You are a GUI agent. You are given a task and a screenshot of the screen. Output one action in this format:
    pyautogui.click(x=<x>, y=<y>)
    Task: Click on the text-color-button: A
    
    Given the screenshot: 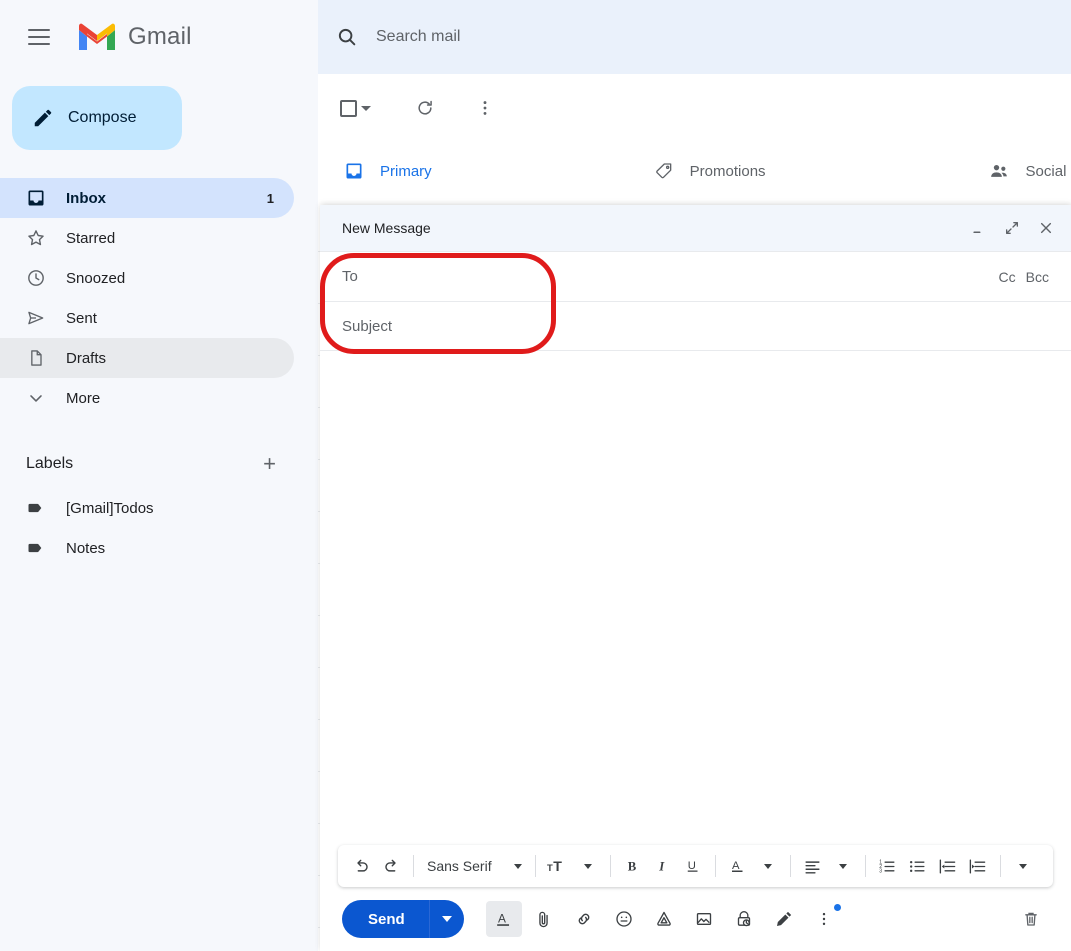 What is the action you would take?
    pyautogui.click(x=738, y=866)
    